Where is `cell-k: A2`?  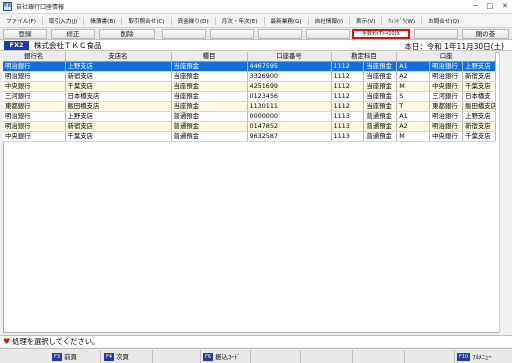 cell-k: A2 is located at coordinates (413, 126).